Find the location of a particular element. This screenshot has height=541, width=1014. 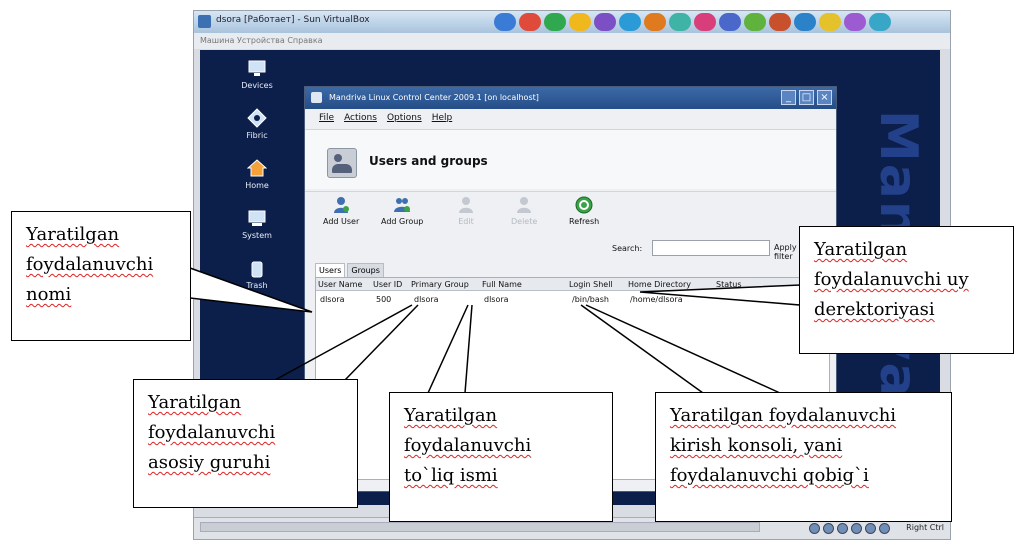

callout-user-name: Yaratilgan foydalanuvchi nomi is located at coordinates (101, 276).